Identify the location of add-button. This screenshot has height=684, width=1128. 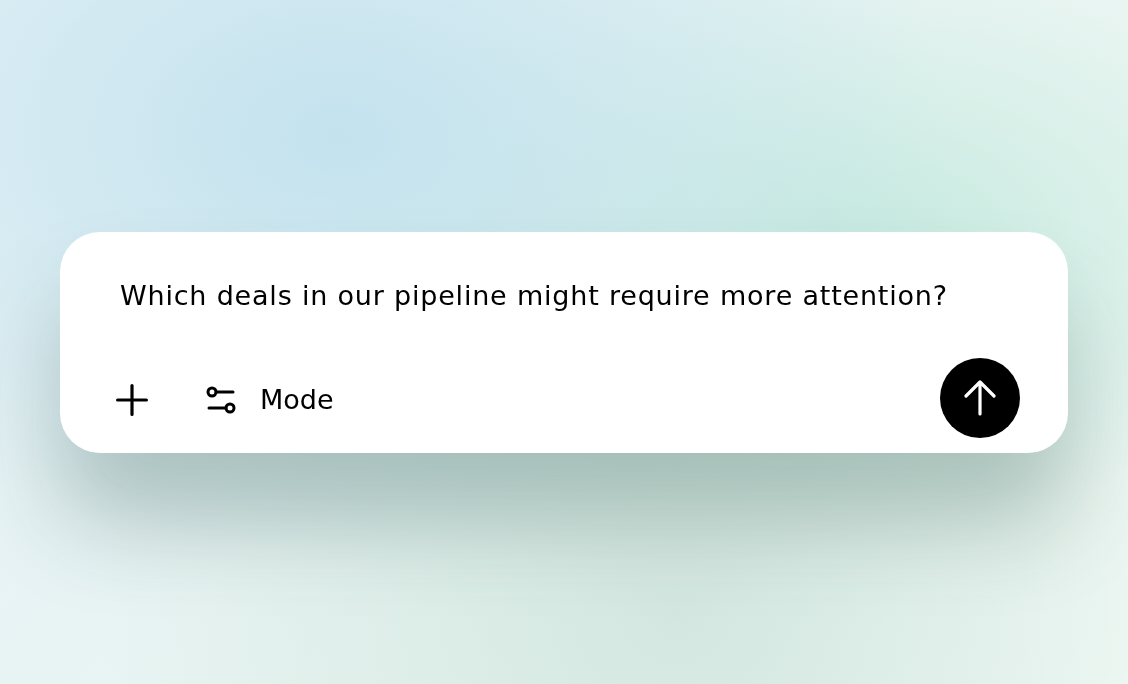
(132, 400).